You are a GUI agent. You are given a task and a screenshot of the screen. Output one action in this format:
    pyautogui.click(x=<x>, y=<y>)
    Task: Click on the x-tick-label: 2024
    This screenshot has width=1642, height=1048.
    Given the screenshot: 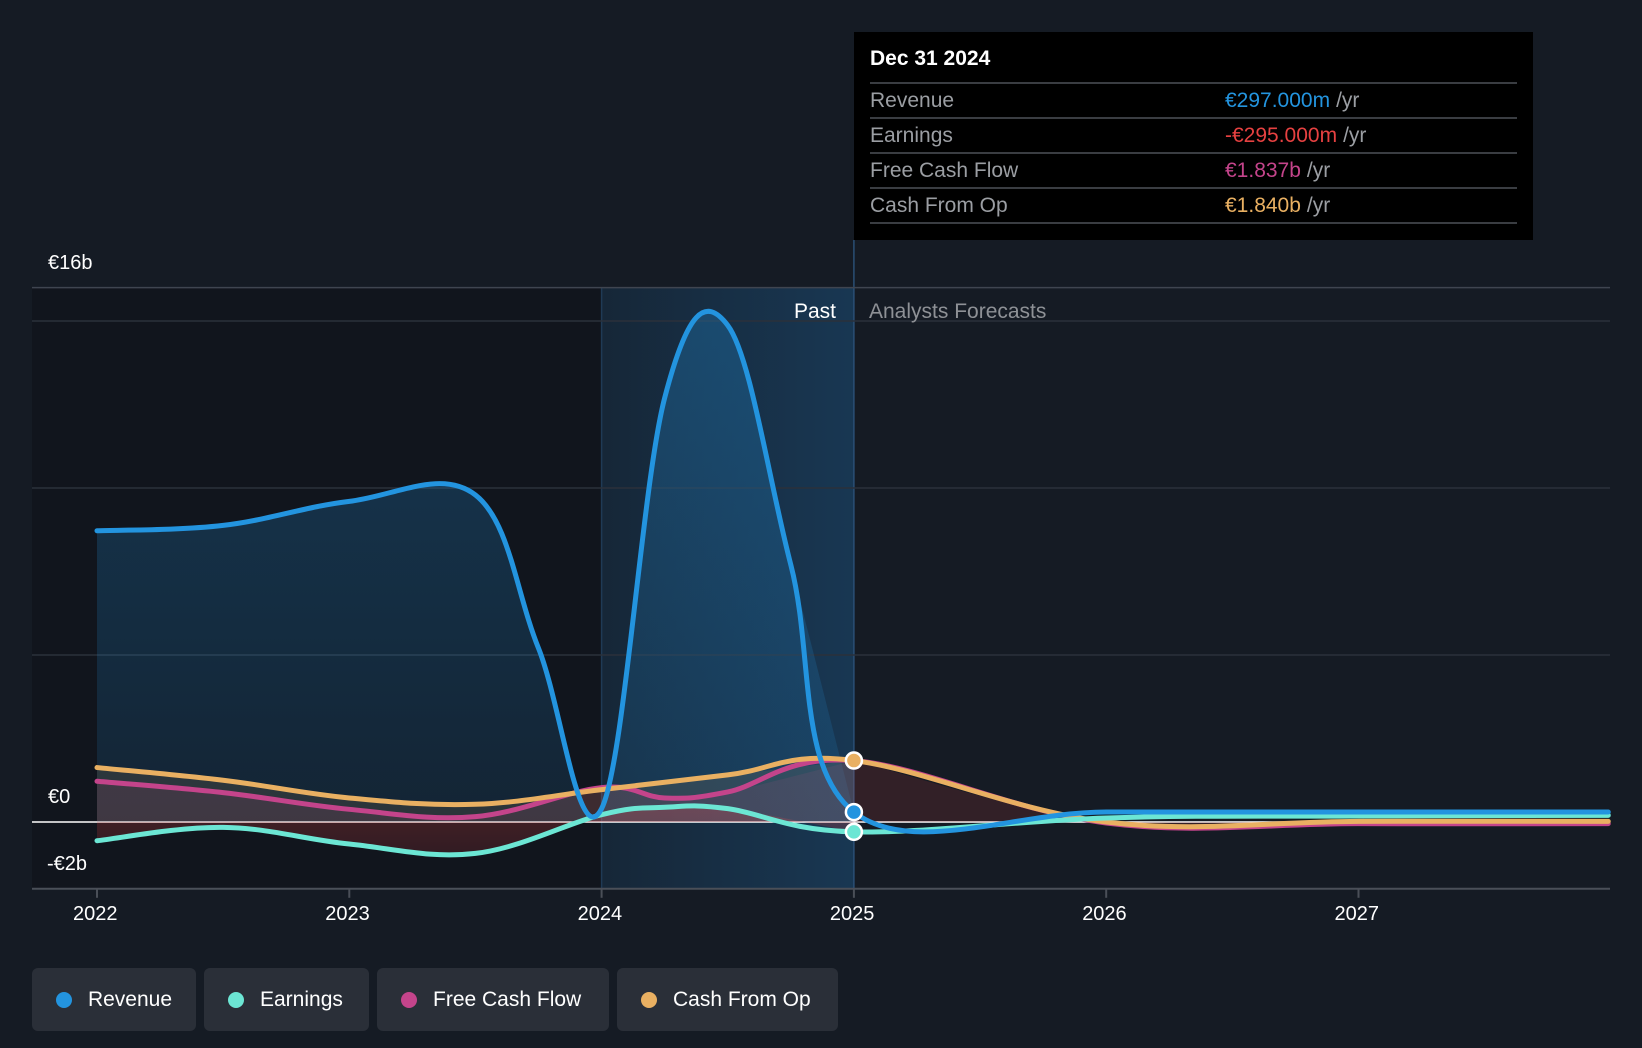 What is the action you would take?
    pyautogui.click(x=600, y=913)
    